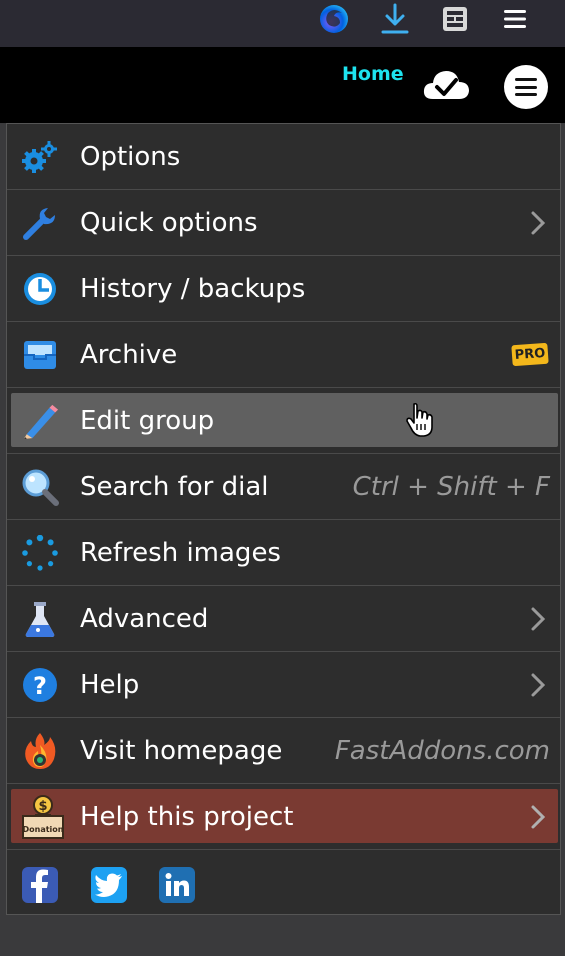 The height and width of the screenshot is (956, 565). I want to click on keyboard-shortcut: Ctrl + Shift + F, so click(451, 487).